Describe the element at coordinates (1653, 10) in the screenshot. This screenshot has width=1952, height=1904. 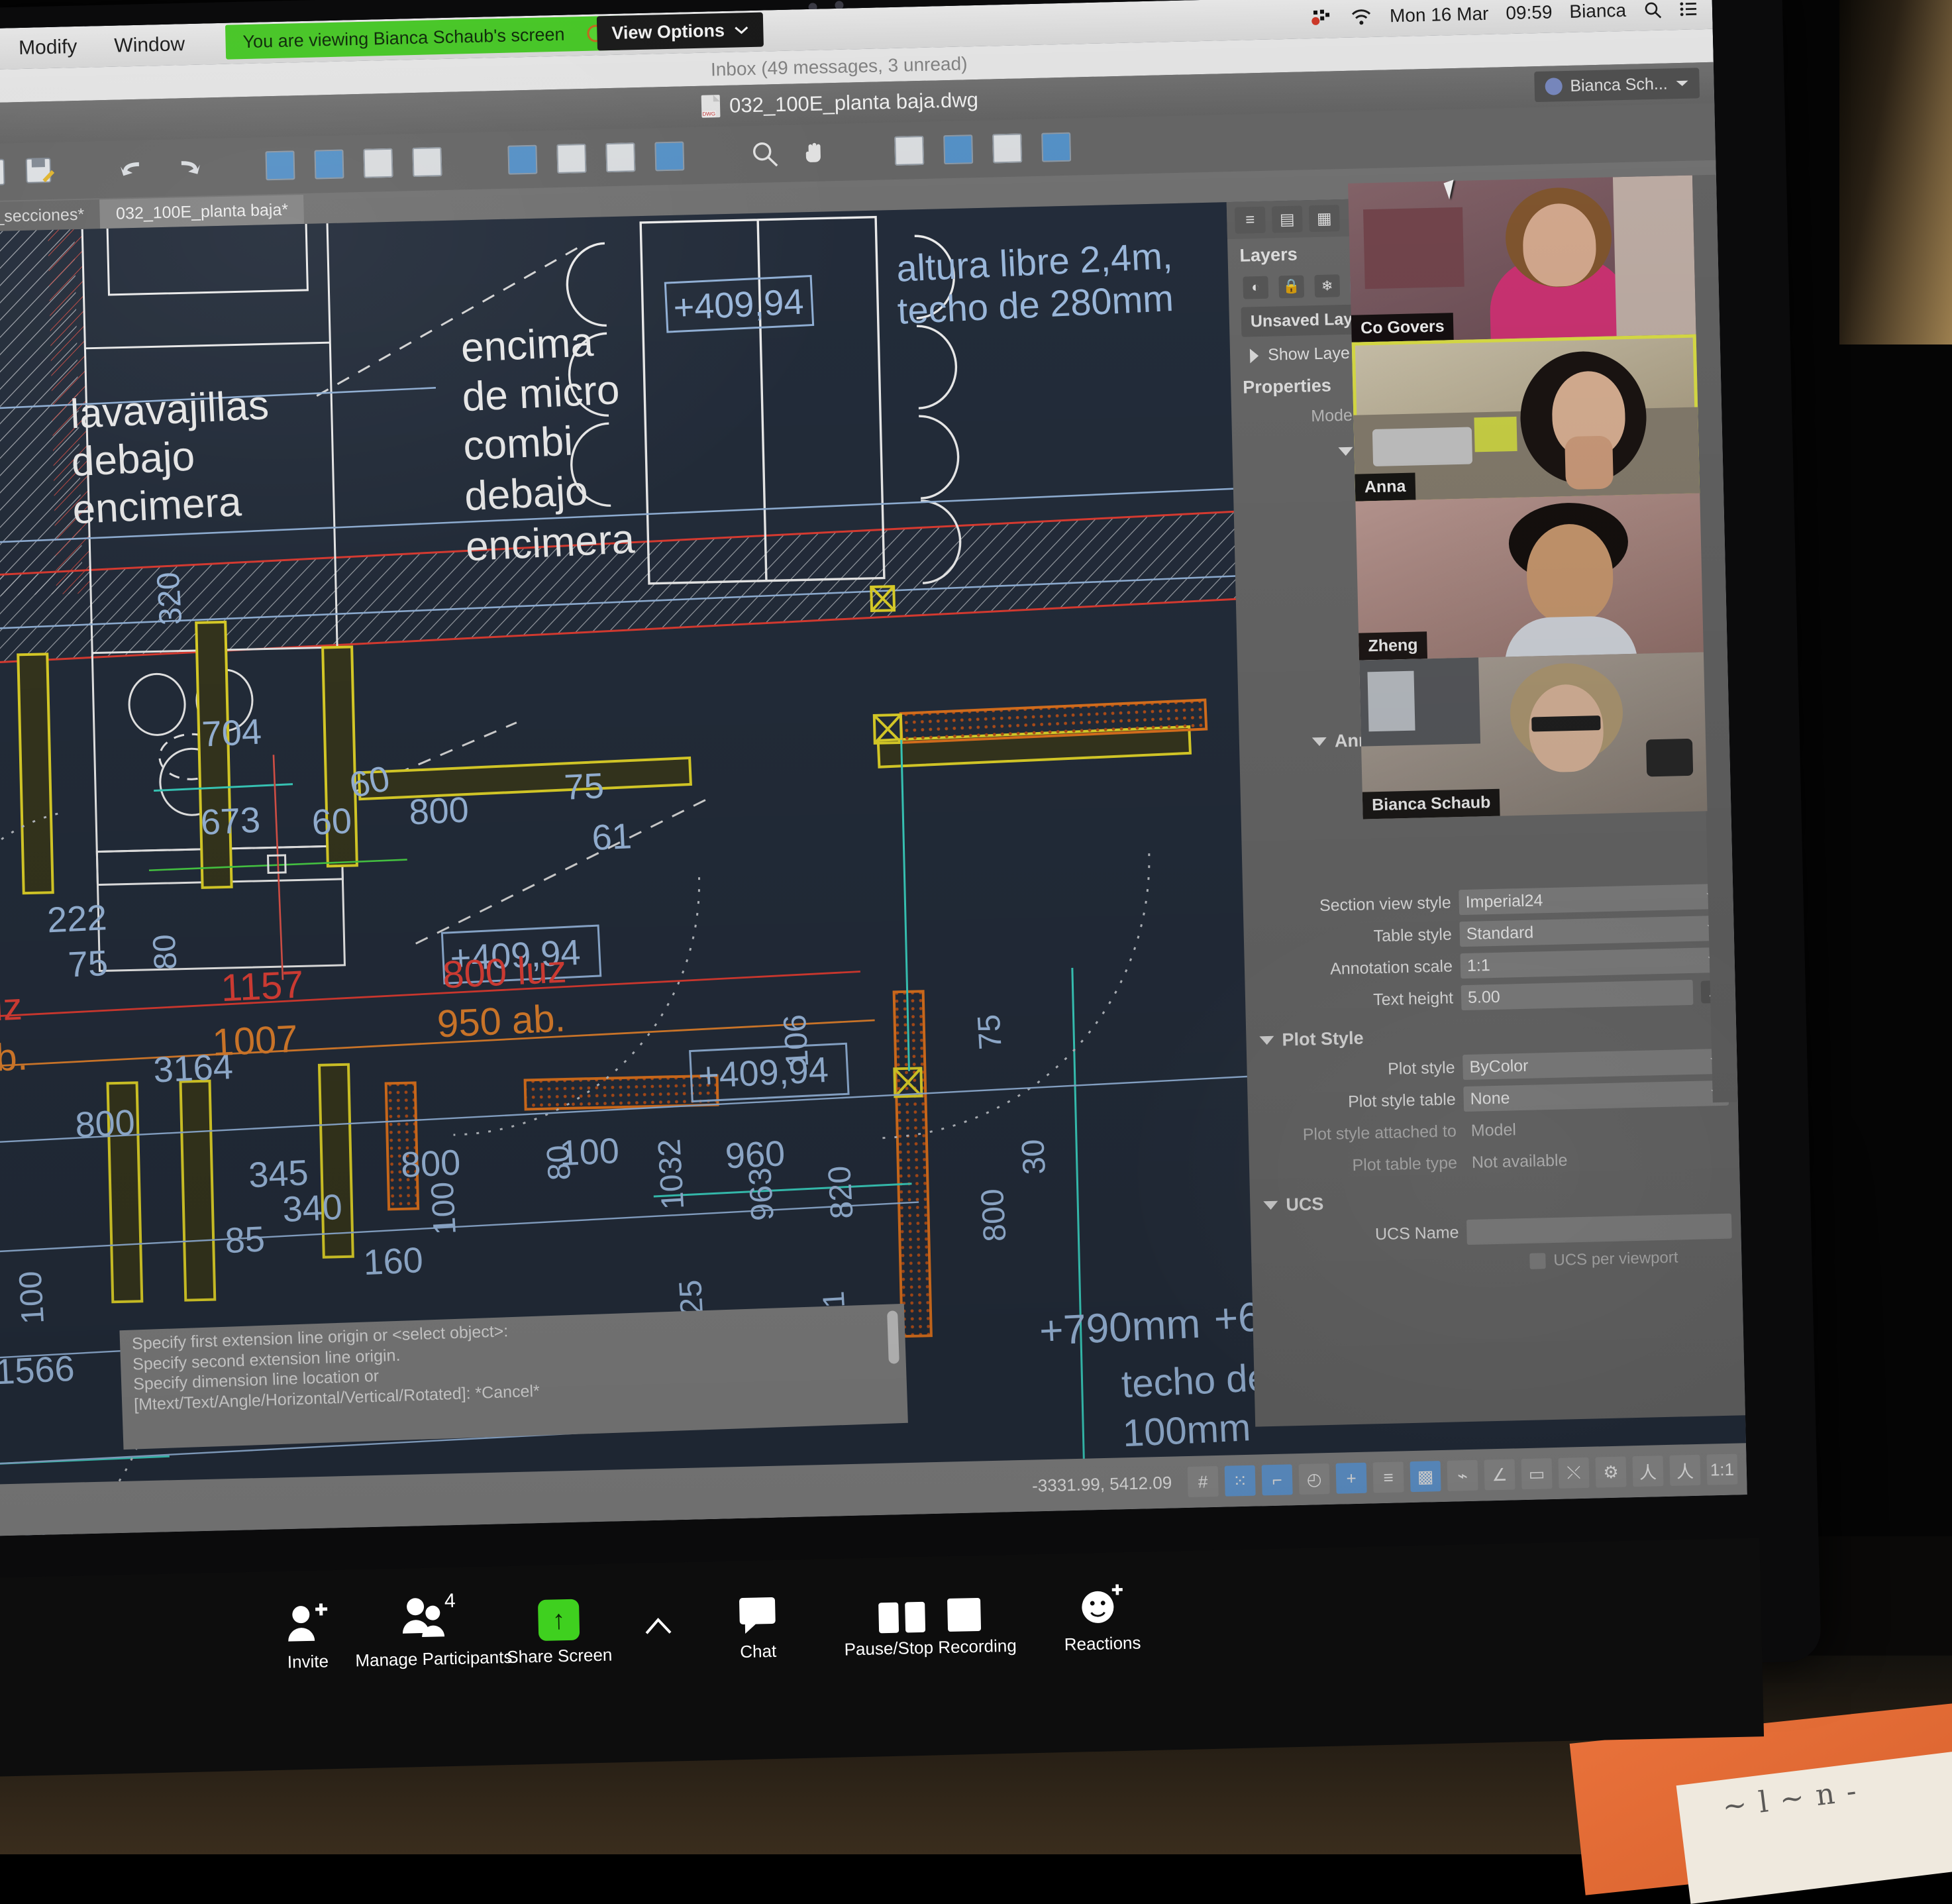
I see `search-icon` at that location.